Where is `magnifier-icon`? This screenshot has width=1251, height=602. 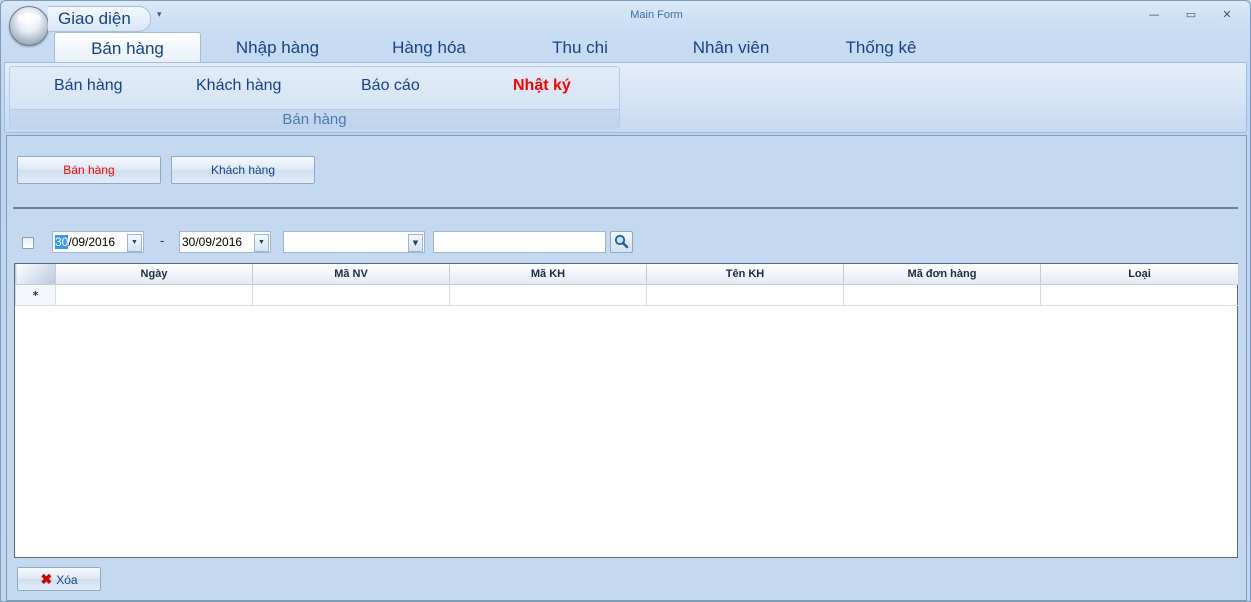
magnifier-icon is located at coordinates (621, 241).